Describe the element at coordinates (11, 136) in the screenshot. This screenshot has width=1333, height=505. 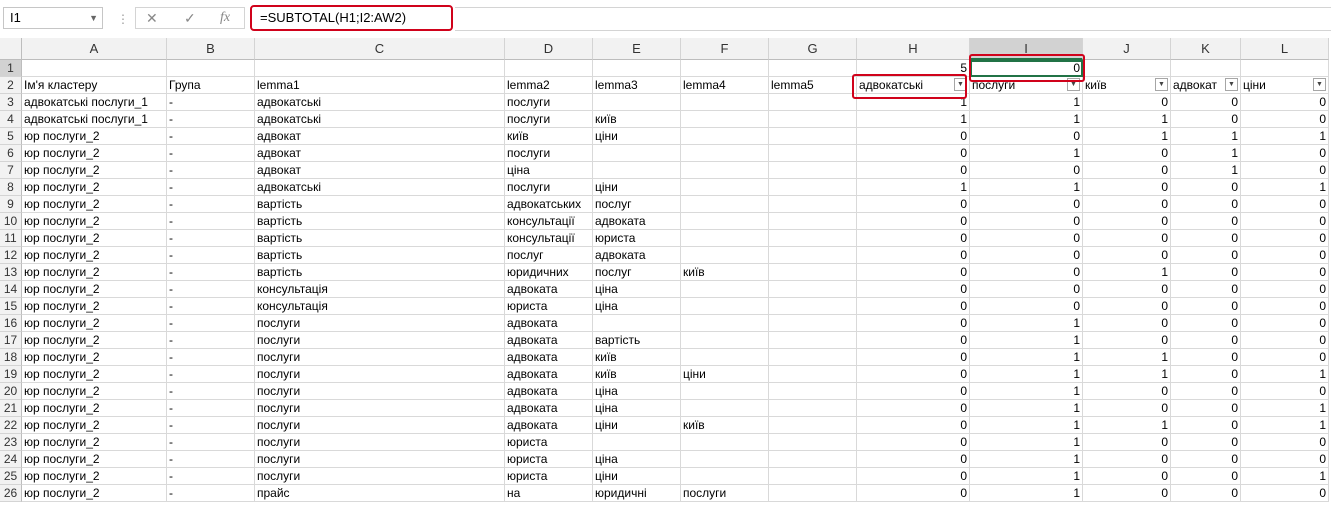
I see `row-header: 5` at that location.